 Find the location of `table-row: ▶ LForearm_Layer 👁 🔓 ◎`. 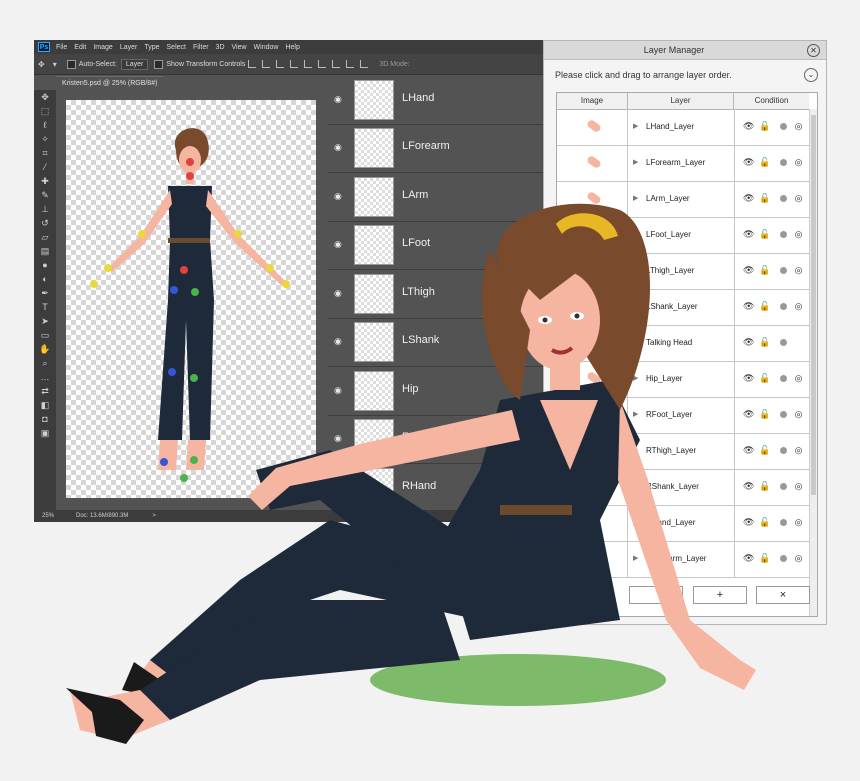

table-row: ▶ LForearm_Layer 👁 🔓 ◎ is located at coordinates (683, 163).